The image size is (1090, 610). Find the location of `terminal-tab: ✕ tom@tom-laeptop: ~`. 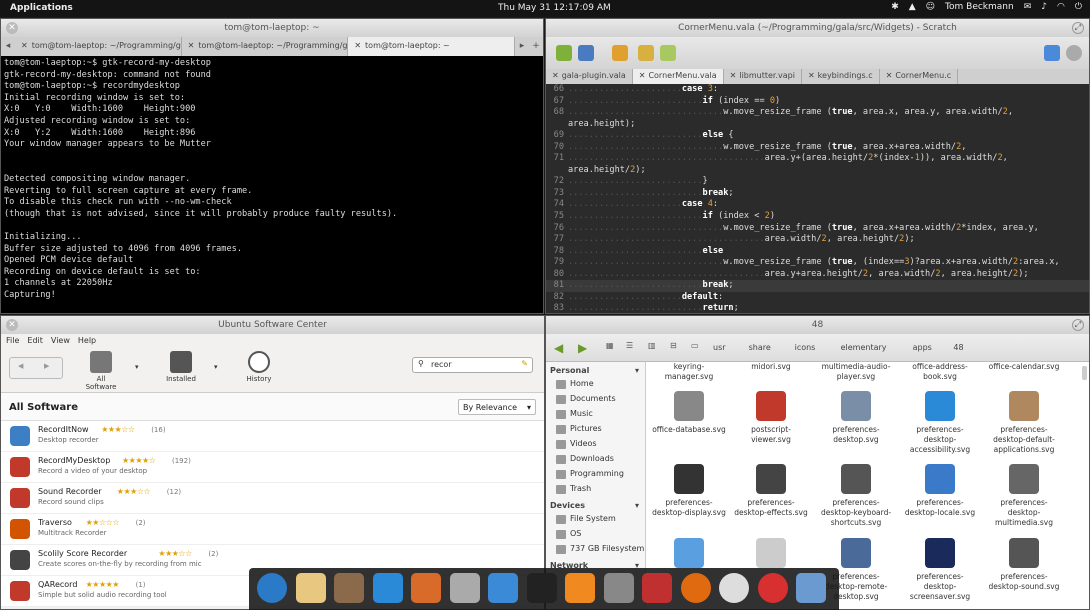

terminal-tab: ✕ tom@tom-laeptop: ~ is located at coordinates (432, 46).